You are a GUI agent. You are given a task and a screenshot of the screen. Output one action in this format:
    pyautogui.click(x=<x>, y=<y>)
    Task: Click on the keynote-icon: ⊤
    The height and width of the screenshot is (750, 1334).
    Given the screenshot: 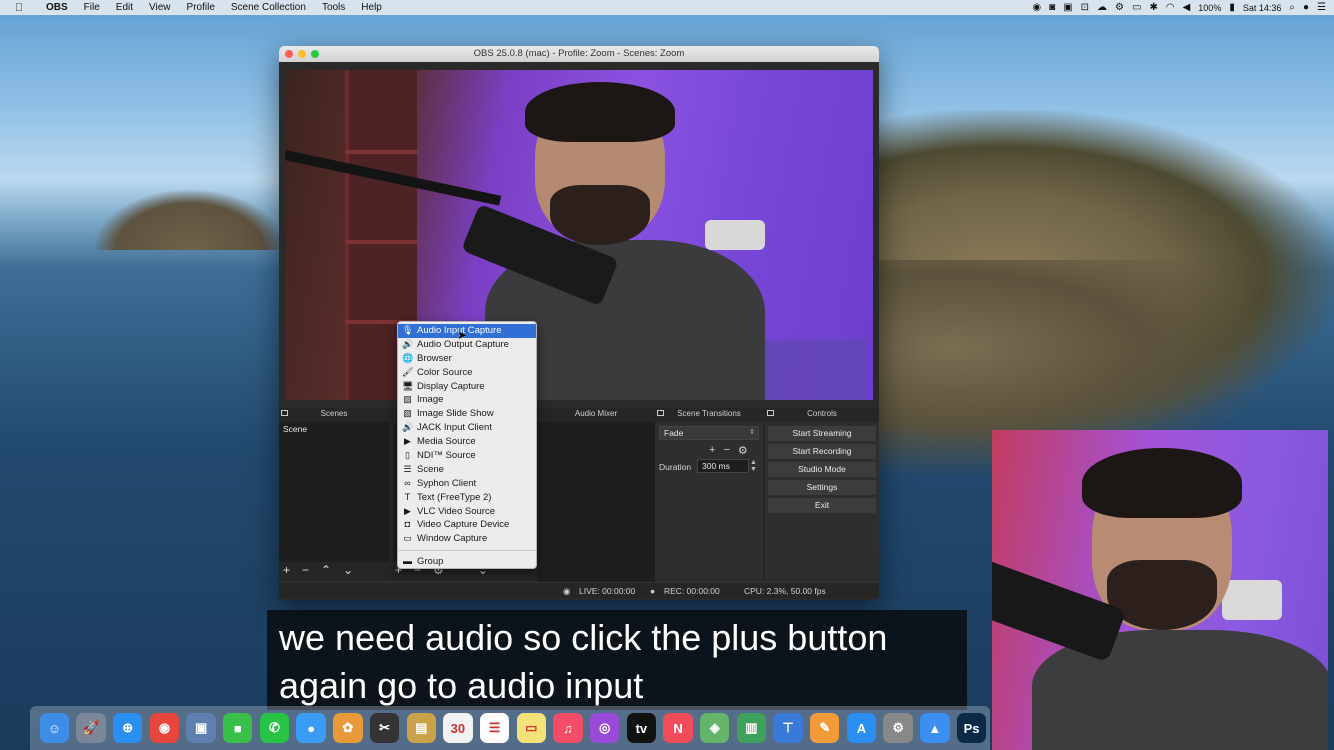 What is the action you would take?
    pyautogui.click(x=788, y=728)
    